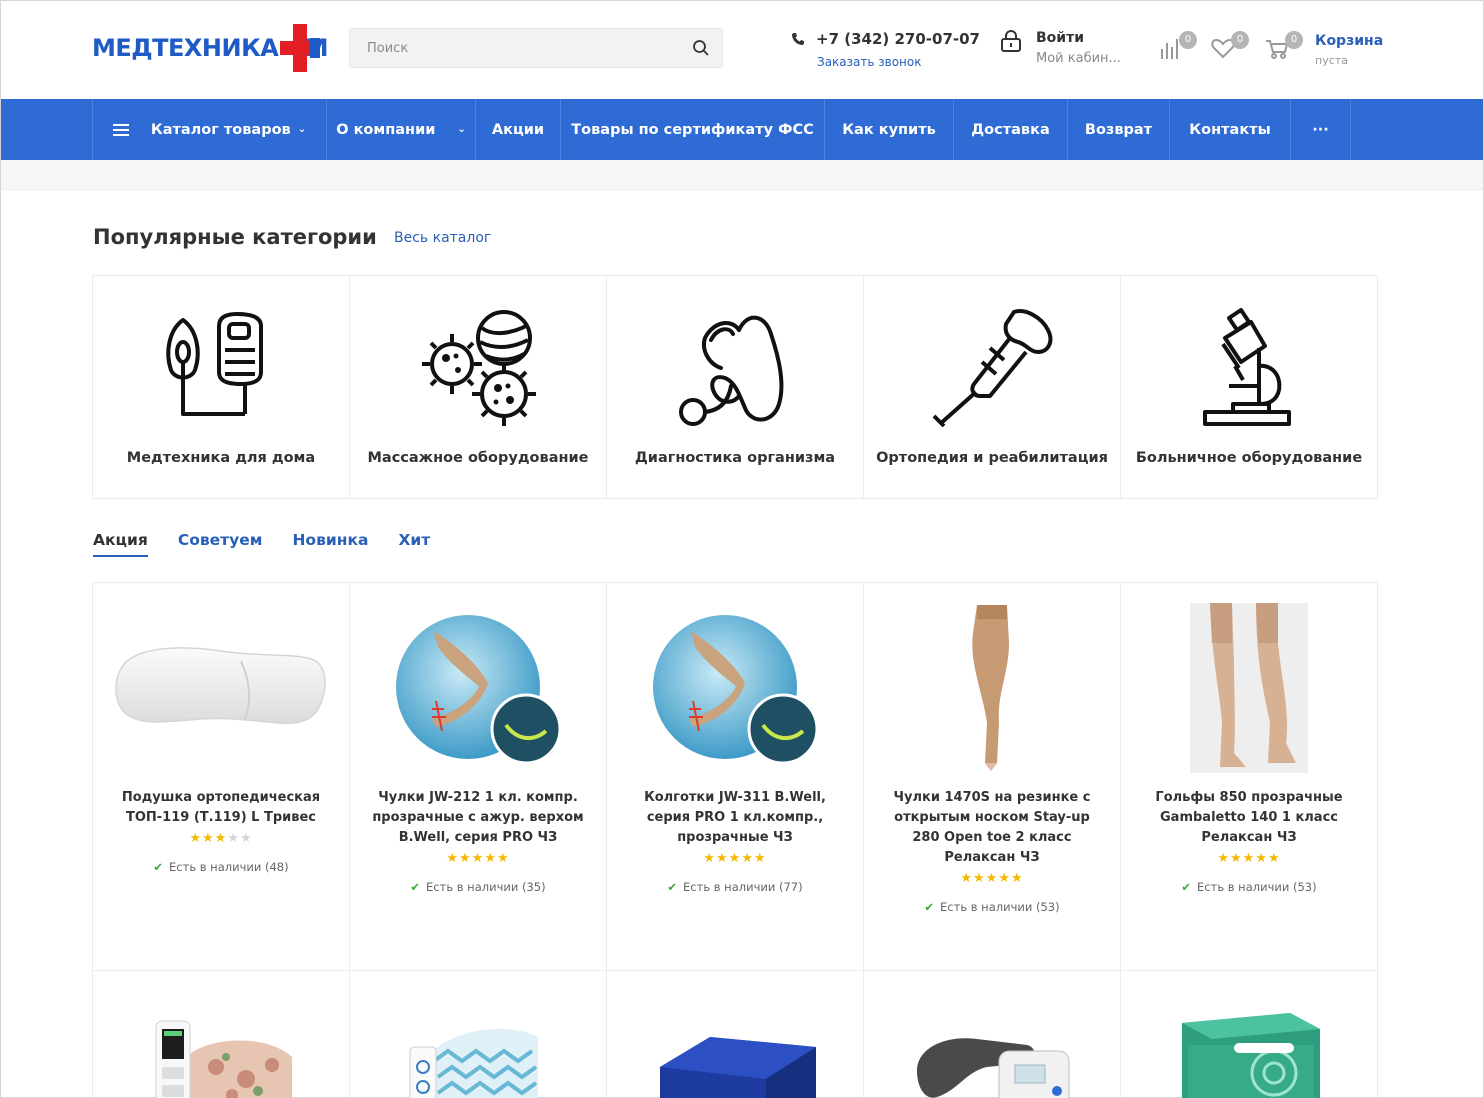  I want to click on compare-button: 0, so click(1178, 46).